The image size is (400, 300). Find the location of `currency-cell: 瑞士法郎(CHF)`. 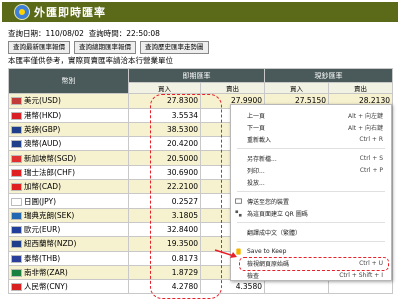

currency-cell: 瑞士法郎(CHF) is located at coordinates (68, 172).